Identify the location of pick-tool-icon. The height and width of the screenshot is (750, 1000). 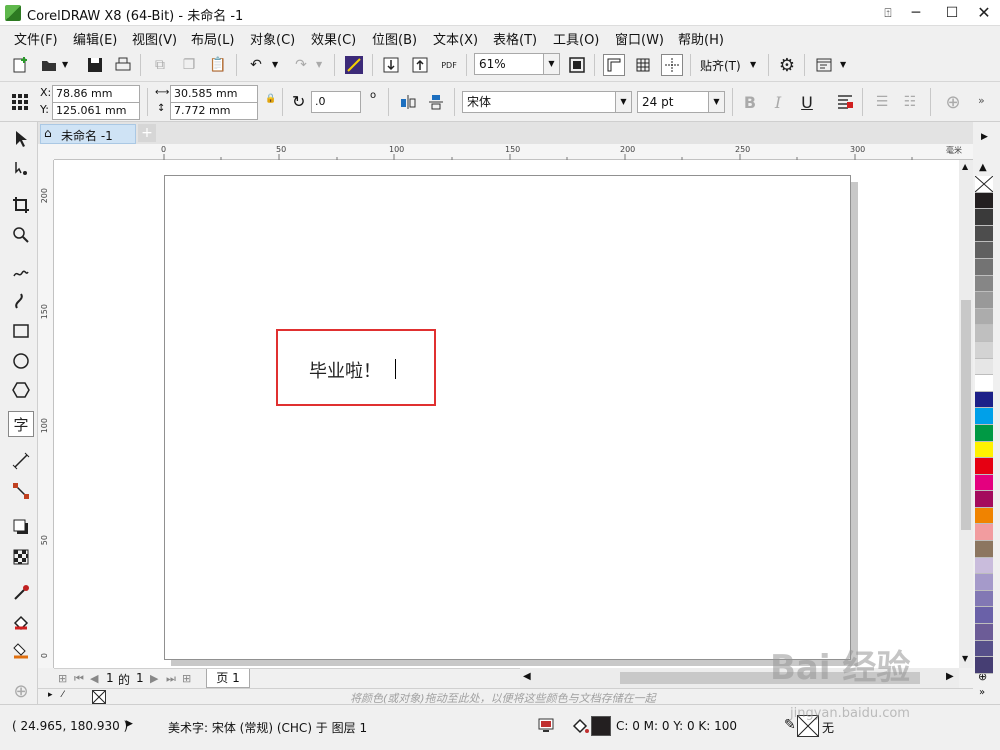
(21, 139).